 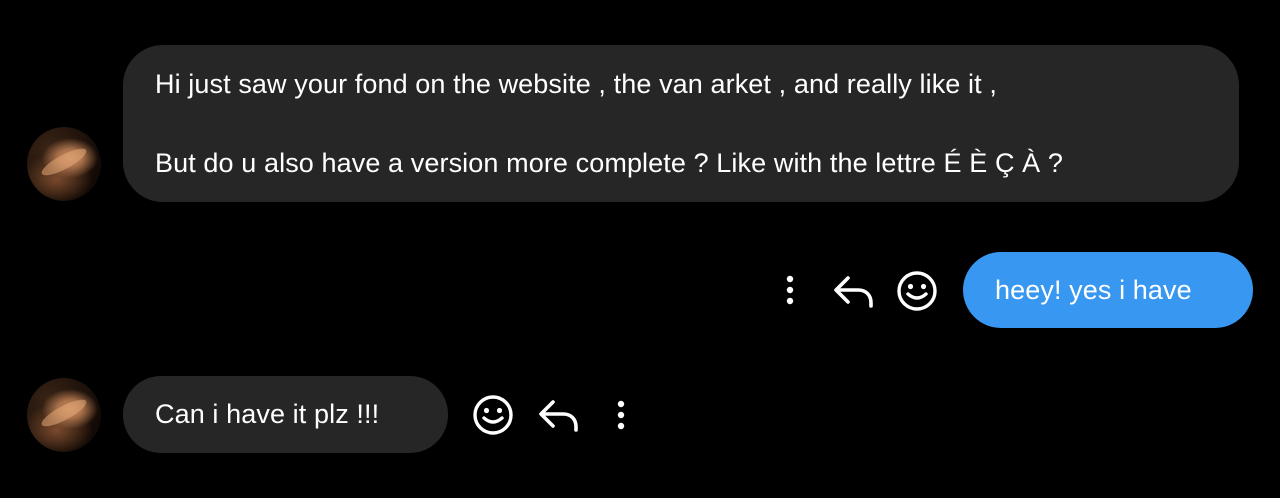 I want to click on incoming-message-bubble: Can i have it plz !!!, so click(x=285, y=414).